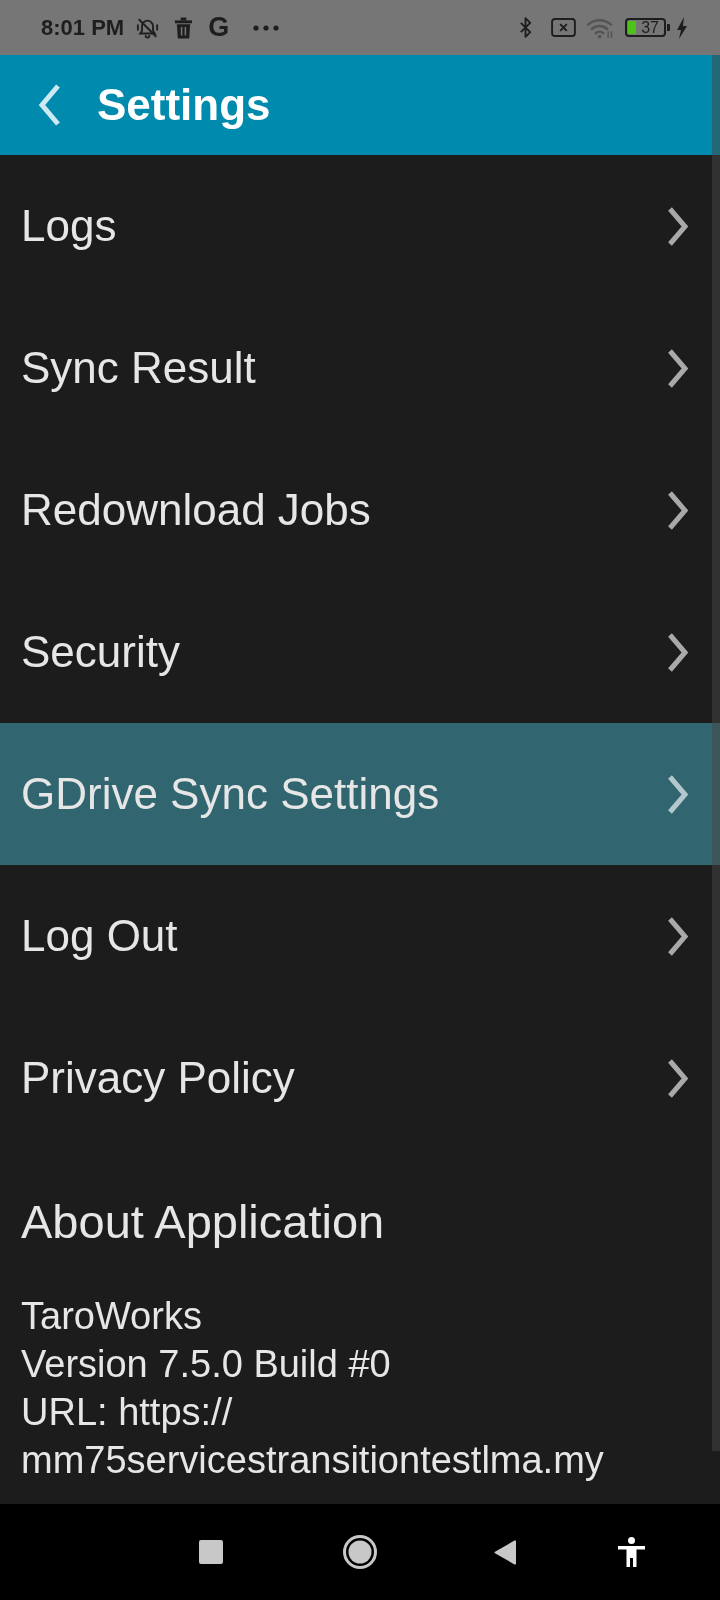 The image size is (720, 1600). What do you see at coordinates (525, 27) in the screenshot?
I see `bluetooth-icon` at bounding box center [525, 27].